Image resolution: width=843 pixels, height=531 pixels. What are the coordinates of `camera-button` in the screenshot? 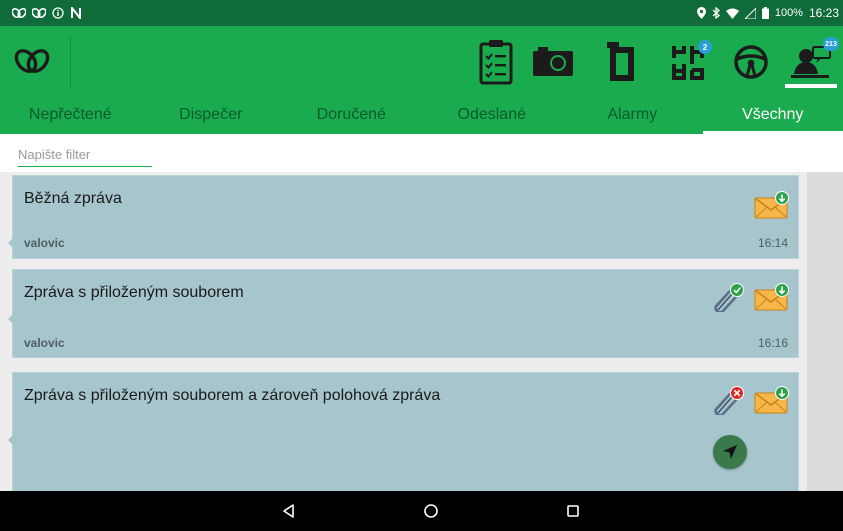 It's located at (553, 62).